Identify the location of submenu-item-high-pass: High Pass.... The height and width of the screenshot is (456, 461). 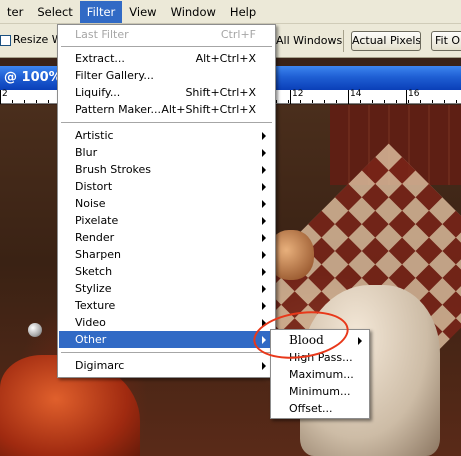
(320, 357).